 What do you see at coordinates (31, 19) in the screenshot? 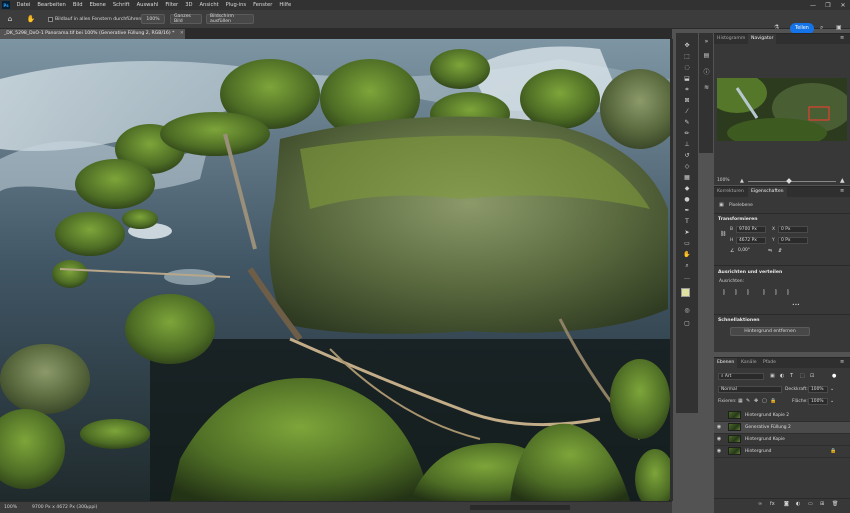
I see `hand-tool-icon: ✋` at bounding box center [31, 19].